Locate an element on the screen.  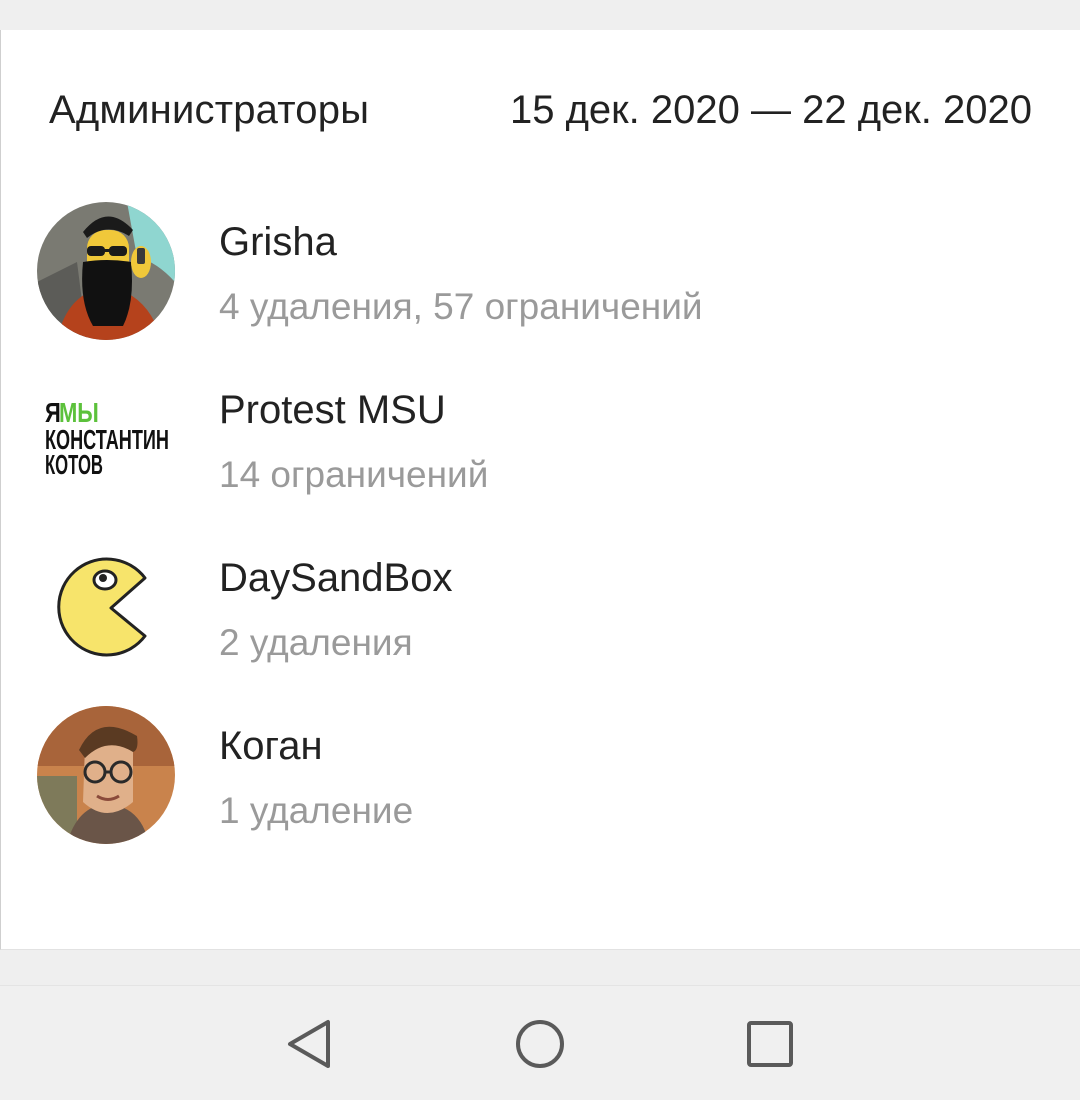
circle-home-icon is located at coordinates (540, 1044).